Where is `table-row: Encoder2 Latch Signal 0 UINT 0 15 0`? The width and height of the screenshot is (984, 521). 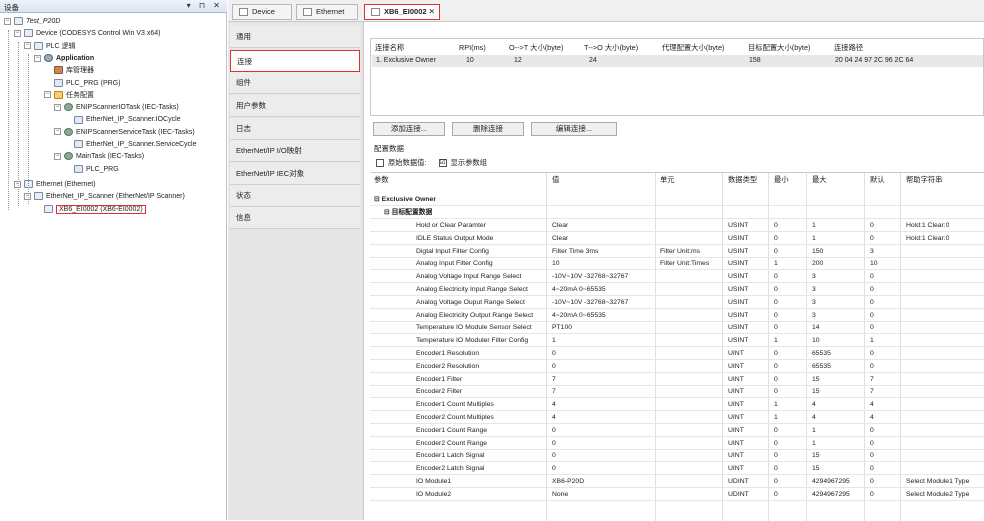
table-row: Encoder2 Latch Signal 0 UINT 0 15 0 is located at coordinates (677, 469).